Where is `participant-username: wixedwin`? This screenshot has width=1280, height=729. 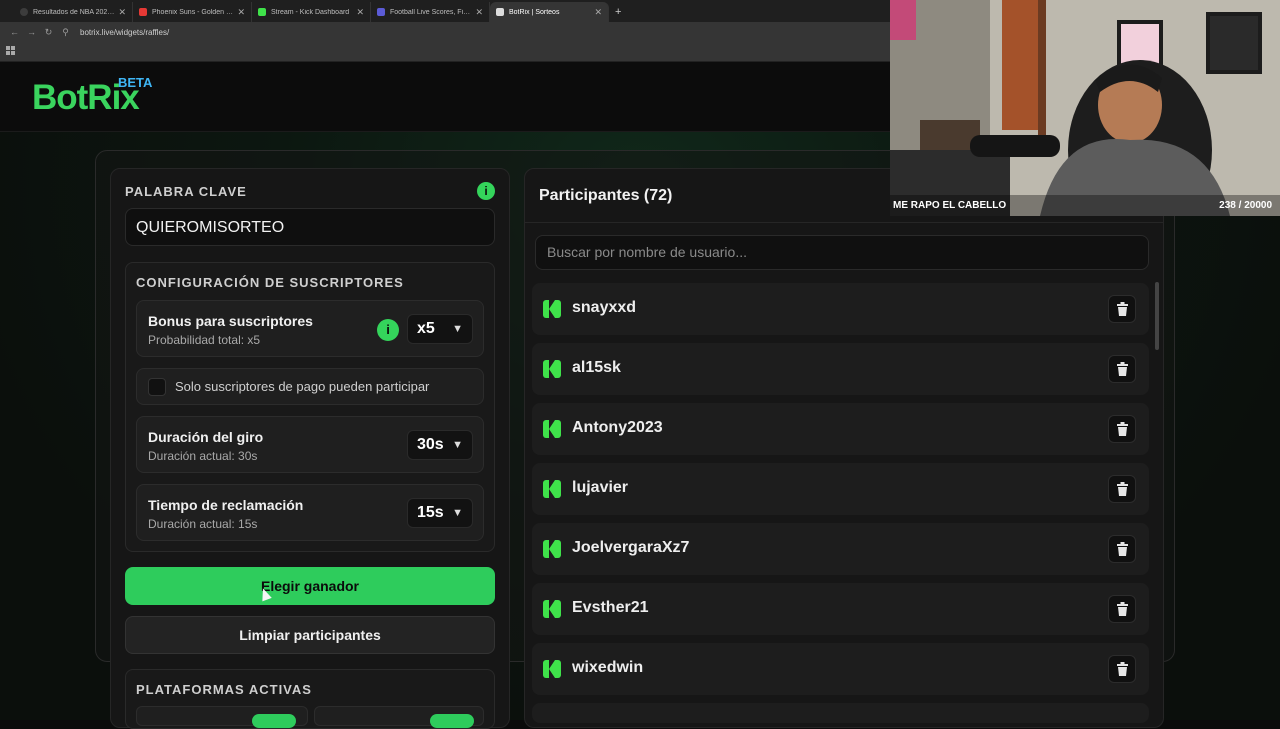 participant-username: wixedwin is located at coordinates (608, 667).